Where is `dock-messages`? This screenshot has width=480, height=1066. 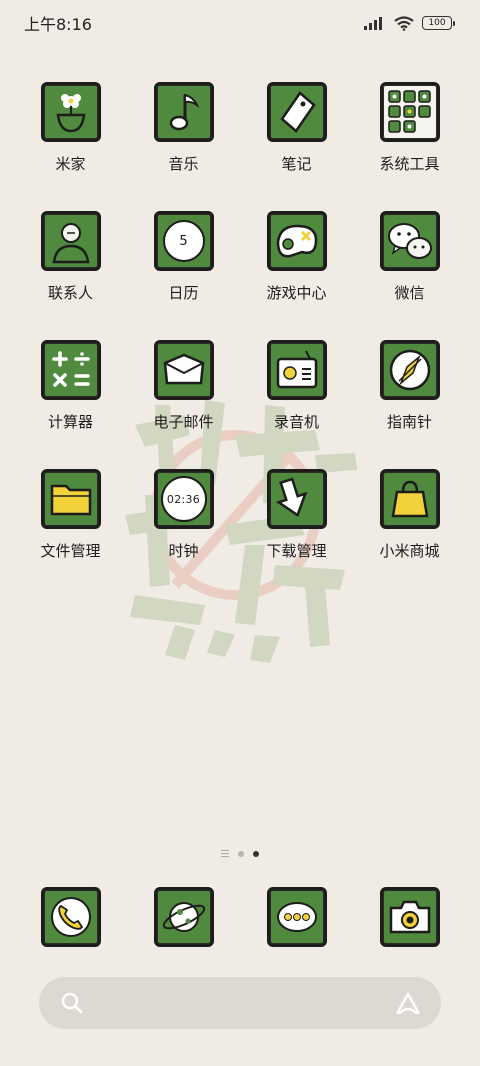
dock-messages is located at coordinates (296, 917).